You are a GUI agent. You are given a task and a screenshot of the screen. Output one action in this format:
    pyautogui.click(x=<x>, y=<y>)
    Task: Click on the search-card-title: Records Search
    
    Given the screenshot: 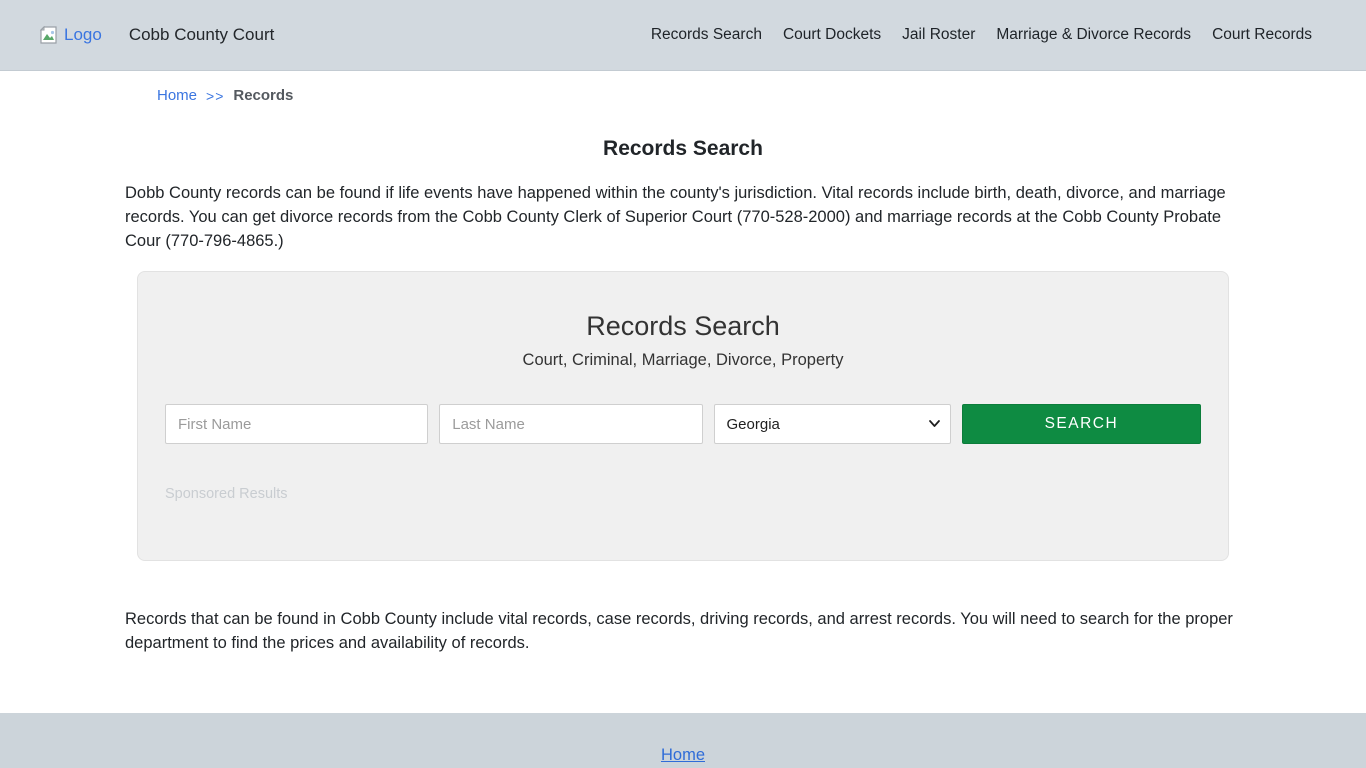 What is the action you would take?
    pyautogui.click(x=683, y=326)
    